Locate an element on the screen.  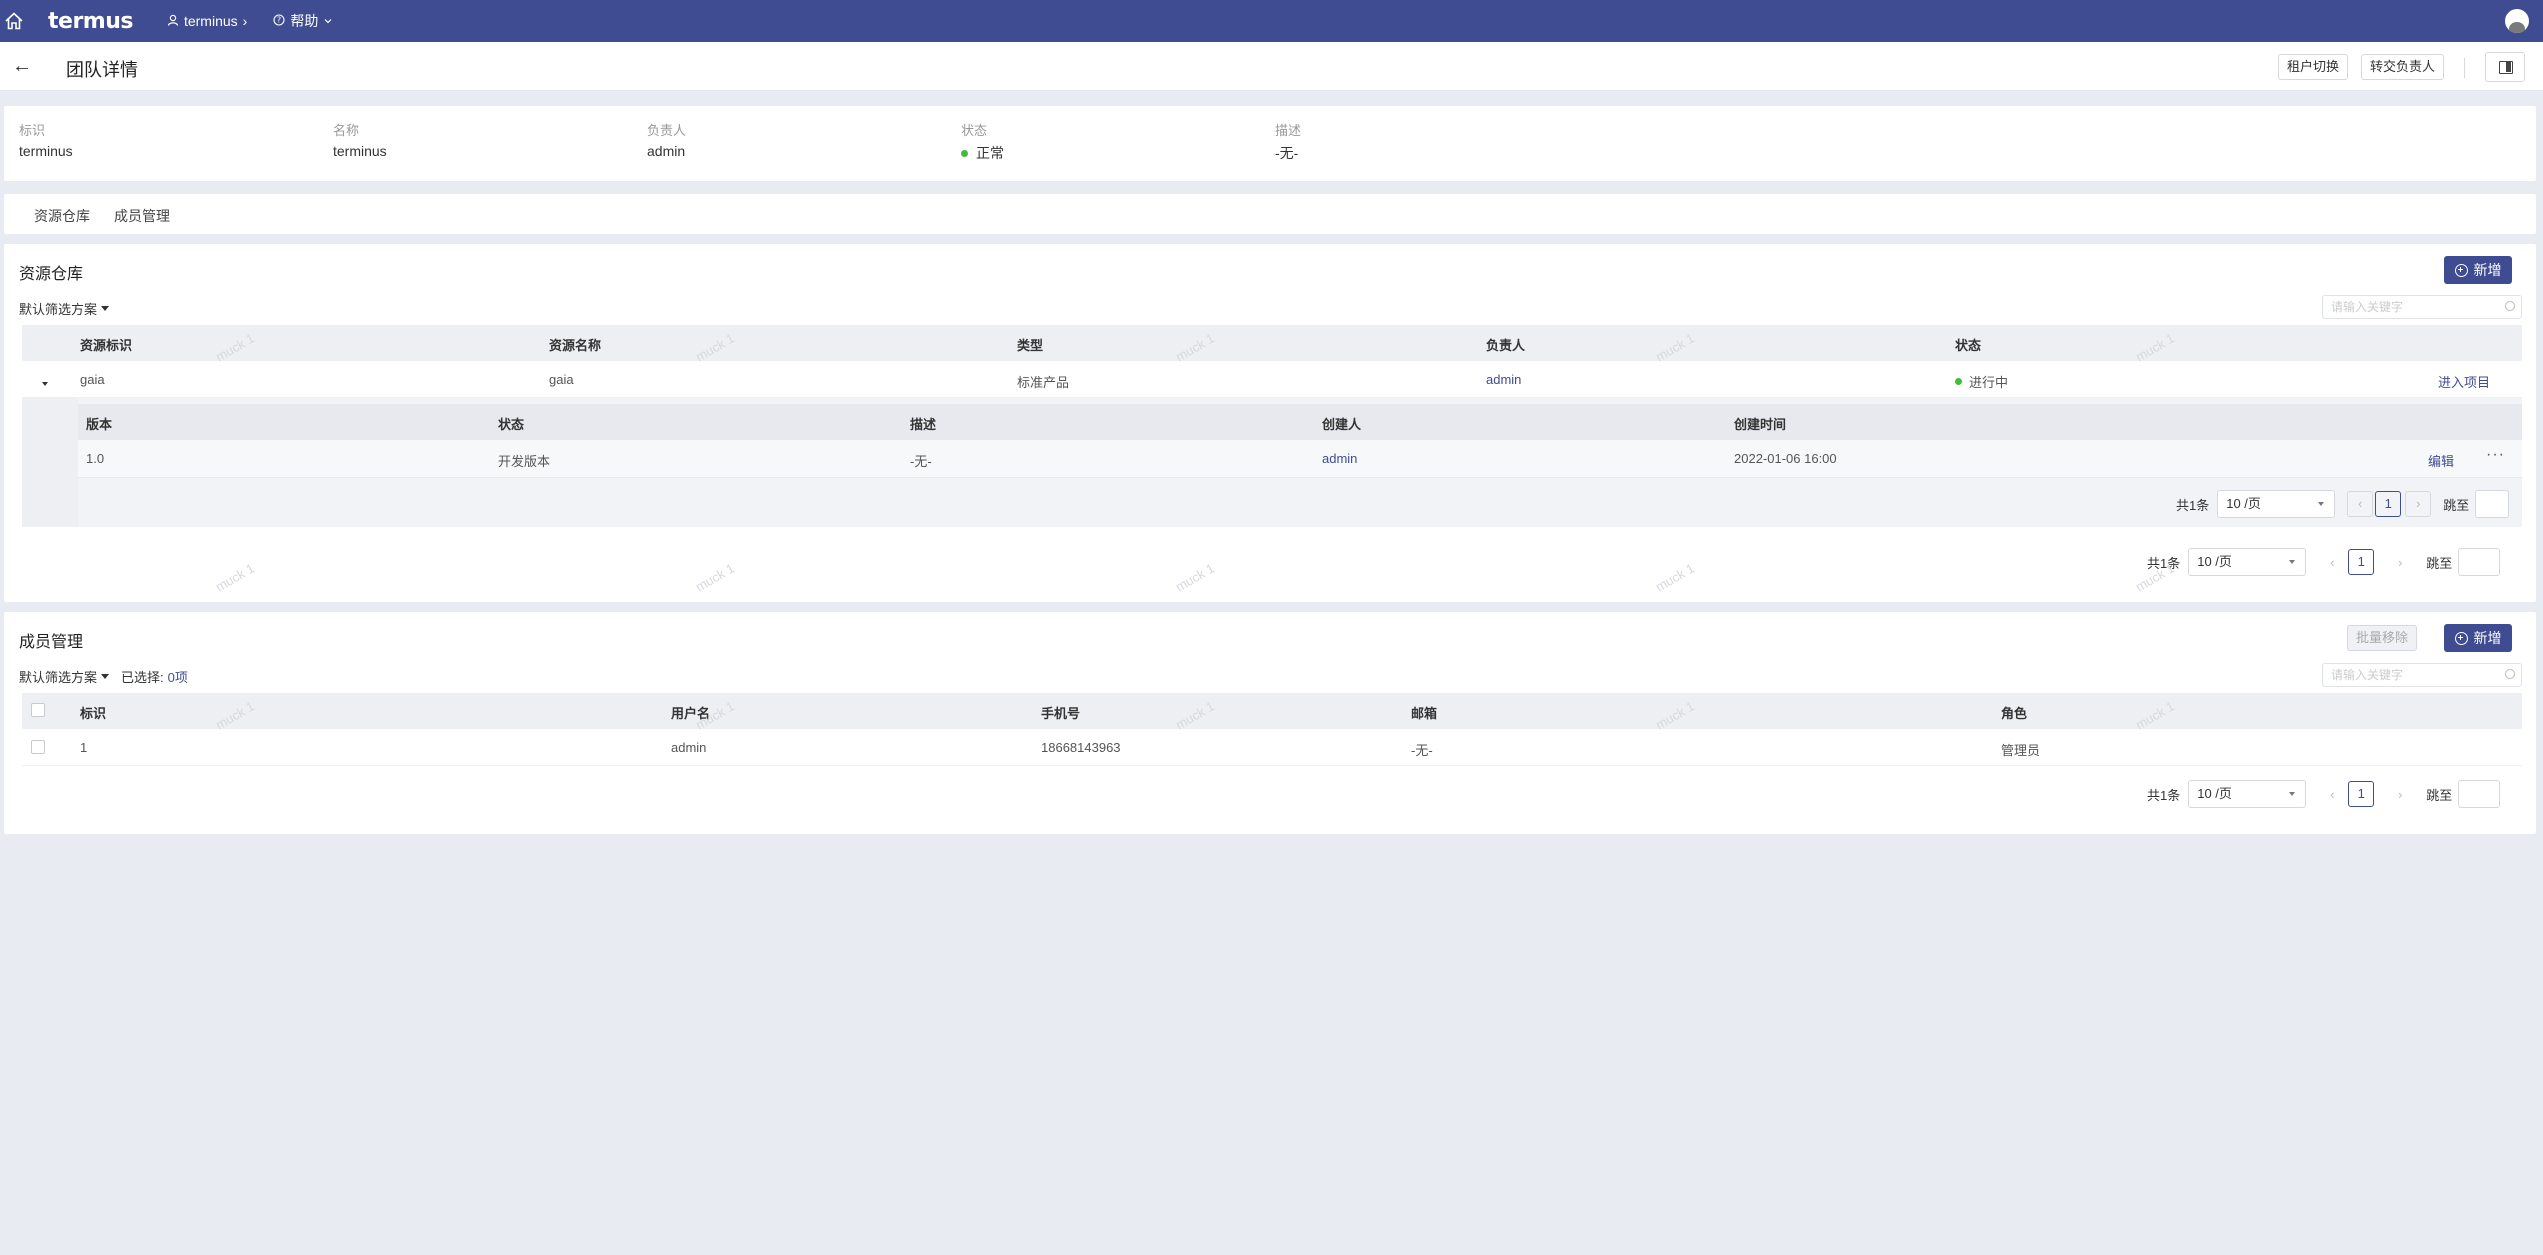
panel-toggle-icon is located at coordinates (2505, 67).